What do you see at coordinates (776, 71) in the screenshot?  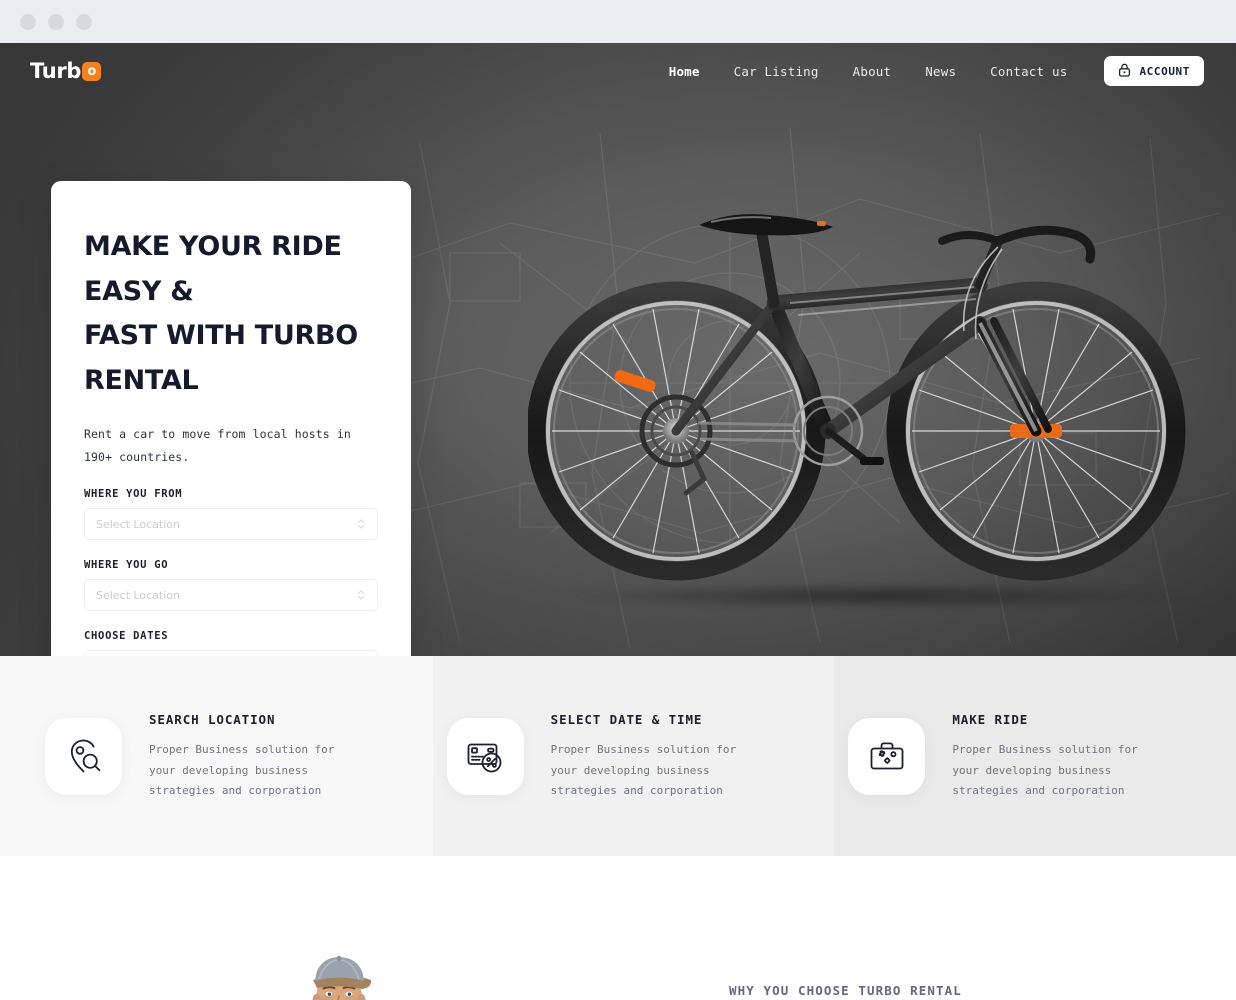 I see `nav-item-car-listing: Car Listing` at bounding box center [776, 71].